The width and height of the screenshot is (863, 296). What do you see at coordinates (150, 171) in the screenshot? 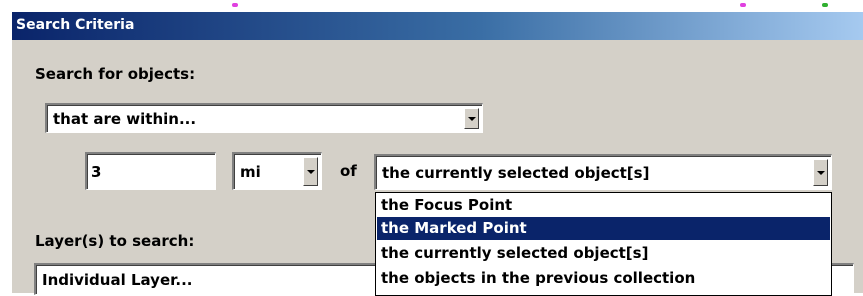
I see `distance-input: 3` at bounding box center [150, 171].